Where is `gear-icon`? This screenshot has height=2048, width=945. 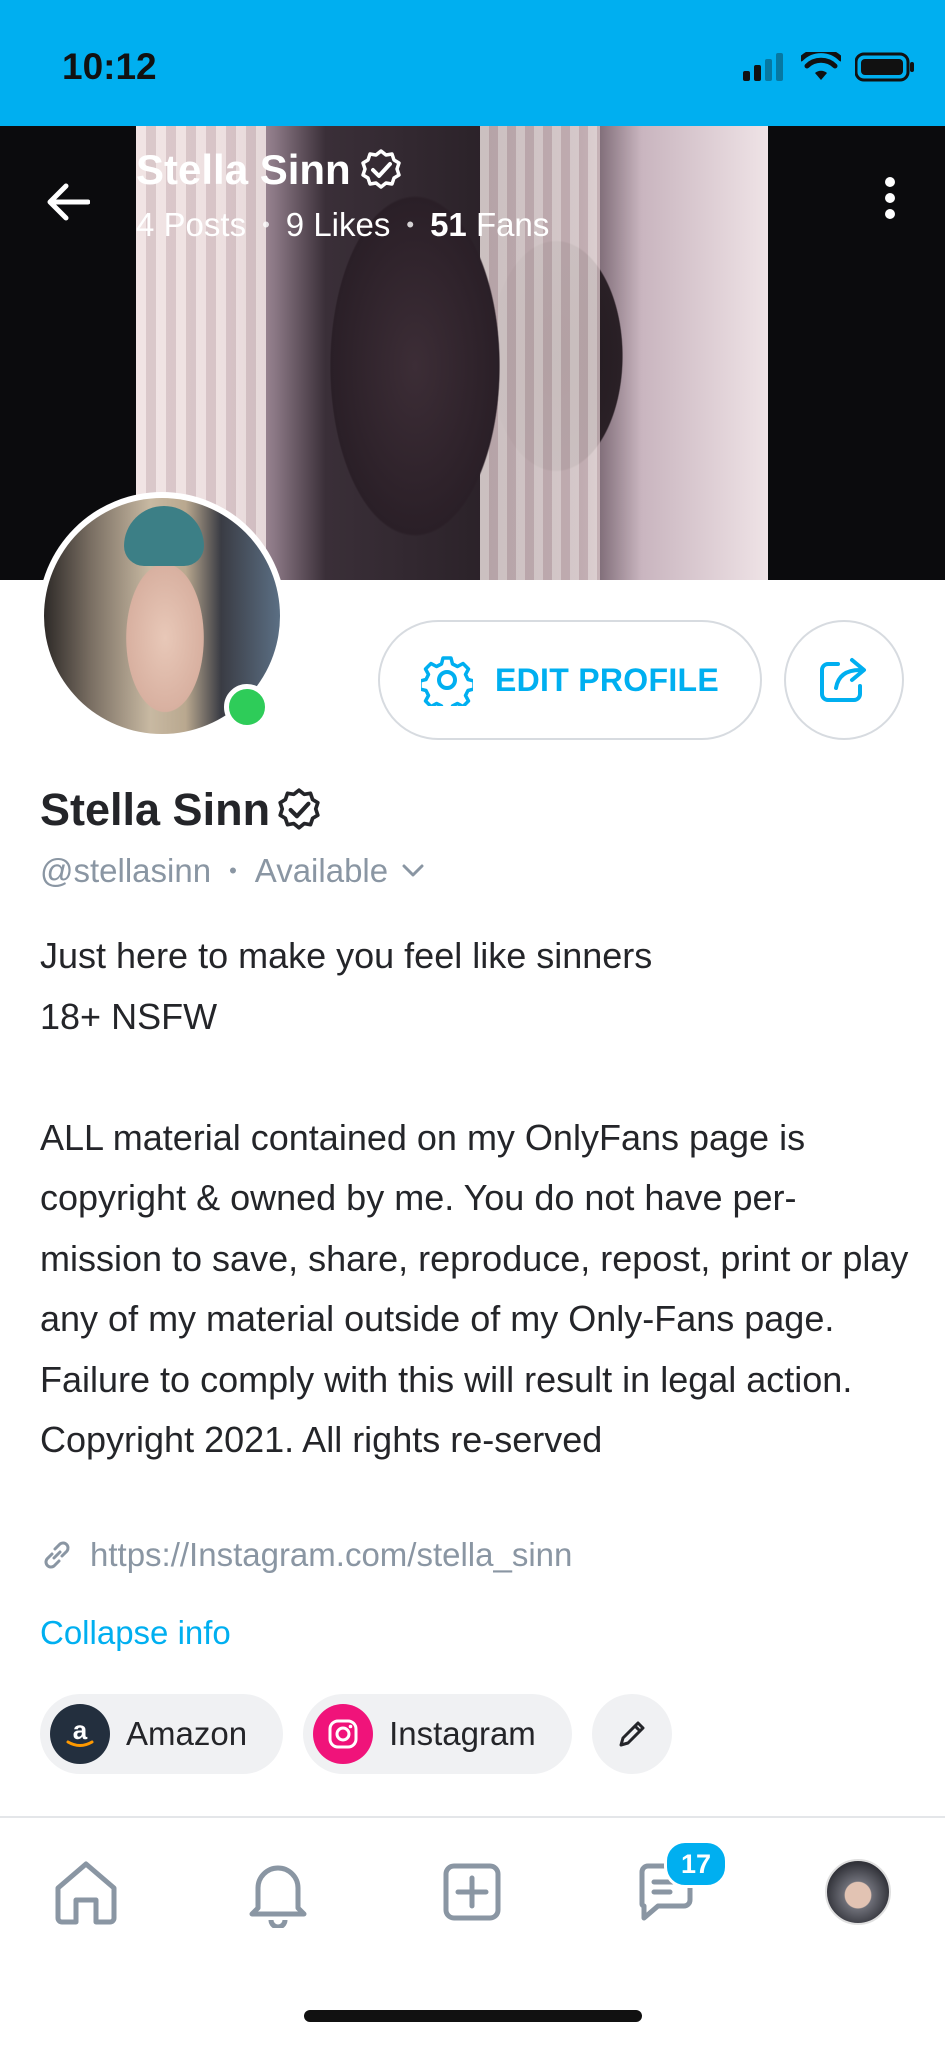
gear-icon is located at coordinates (446, 681).